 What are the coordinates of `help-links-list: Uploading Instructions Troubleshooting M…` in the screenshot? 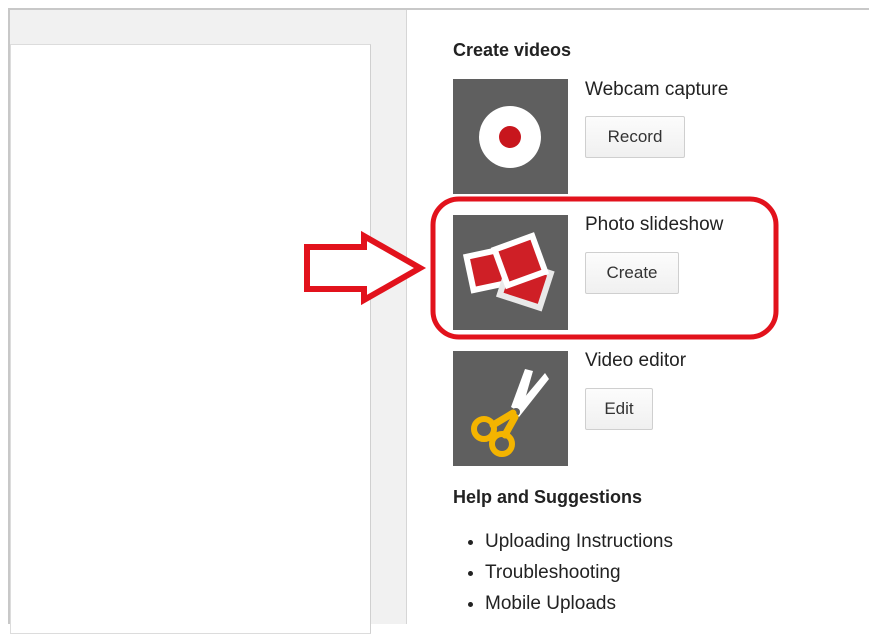 It's located at (569, 574).